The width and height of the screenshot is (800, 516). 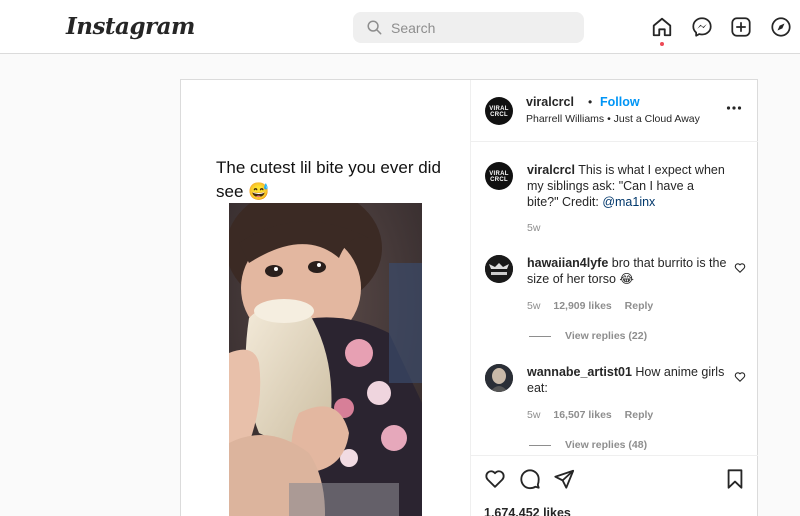 I want to click on messenger-icon, so click(x=702, y=27).